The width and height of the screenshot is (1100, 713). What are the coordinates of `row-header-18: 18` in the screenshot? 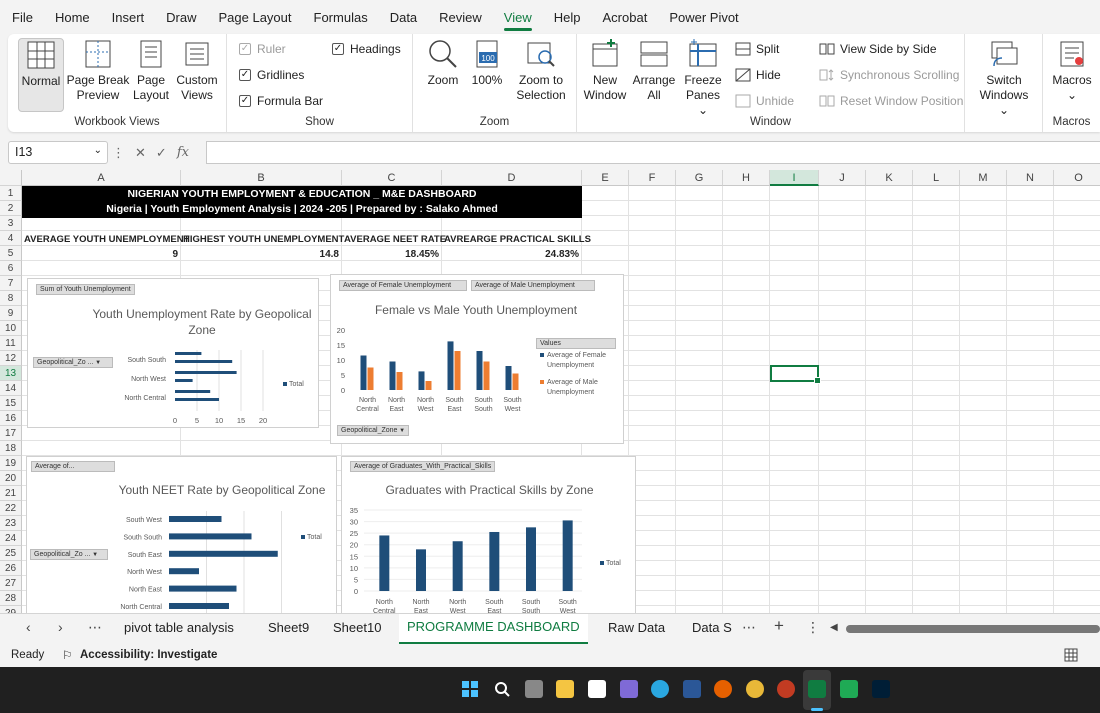 It's located at (11, 448).